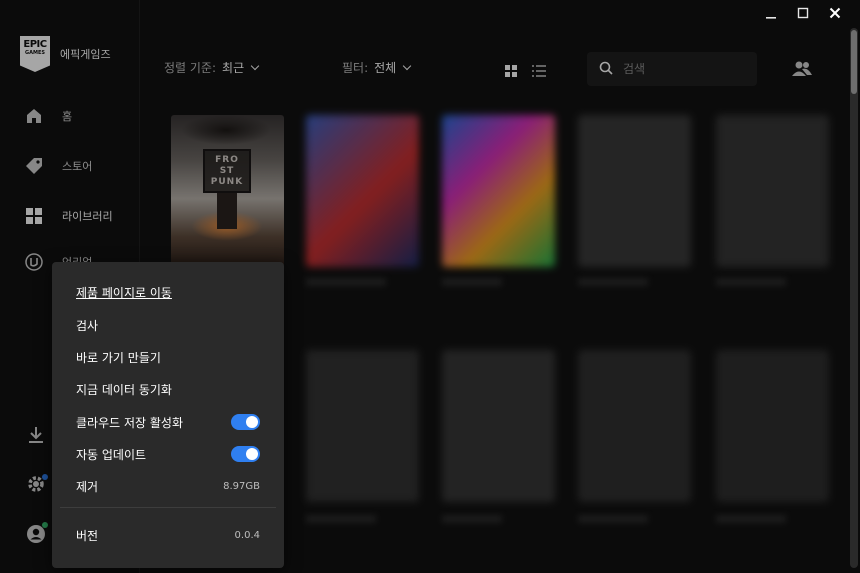 The width and height of the screenshot is (860, 573). Describe the element at coordinates (118, 357) in the screenshot. I see `menu-item-create-shortcut: 바로 가기 만들기` at that location.